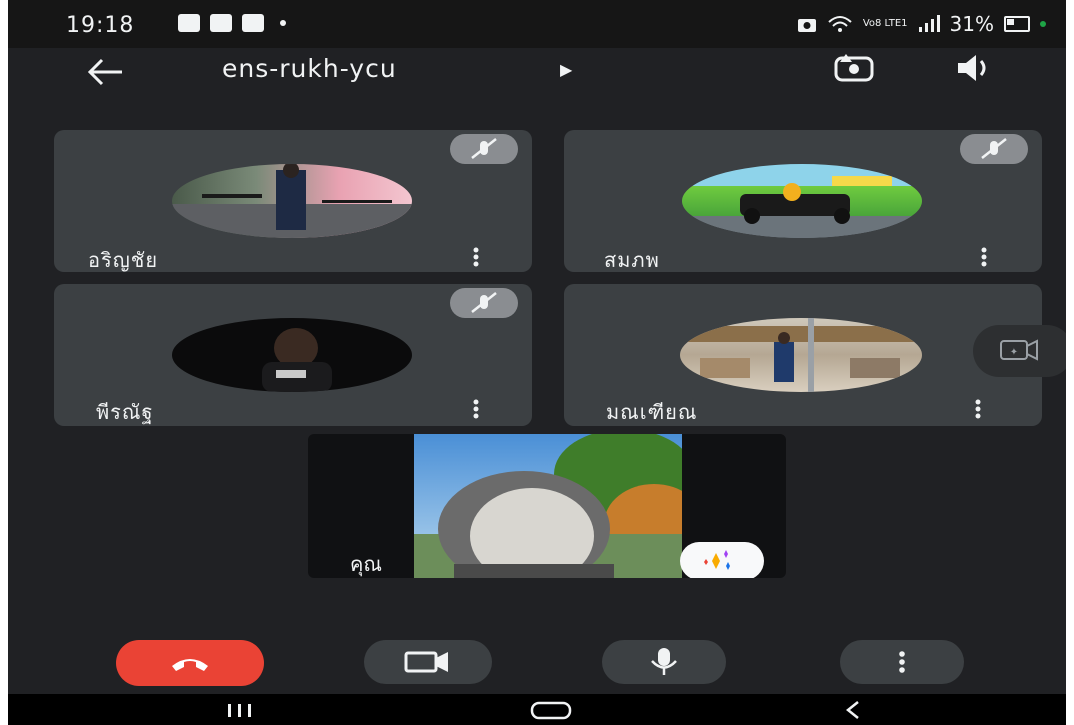  What do you see at coordinates (652, 412) in the screenshot?
I see `participant-name: มณเฑียณ` at bounding box center [652, 412].